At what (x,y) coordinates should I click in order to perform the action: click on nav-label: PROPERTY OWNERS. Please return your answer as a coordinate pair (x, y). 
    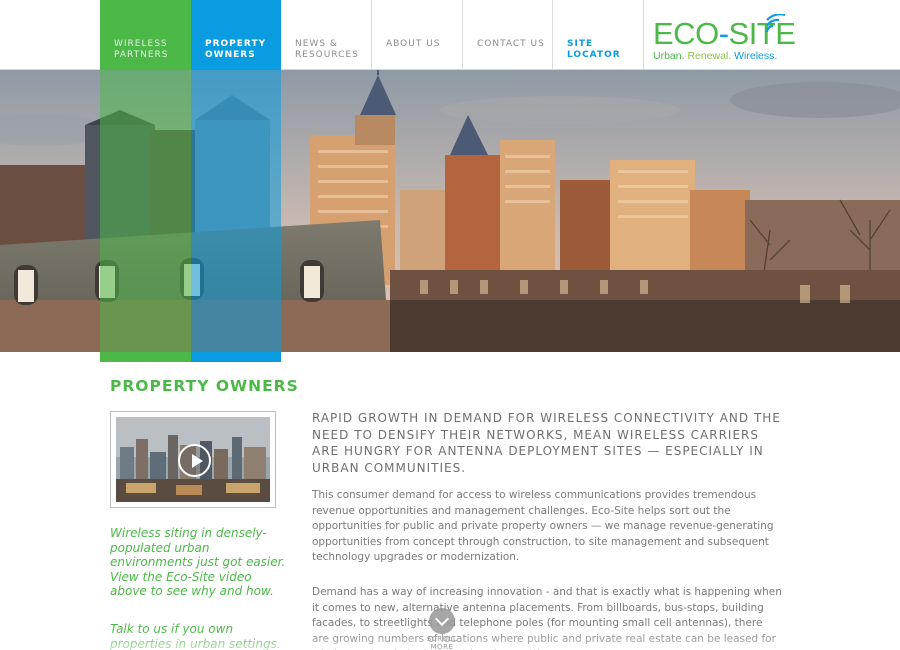
    Looking at the image, I should click on (236, 49).